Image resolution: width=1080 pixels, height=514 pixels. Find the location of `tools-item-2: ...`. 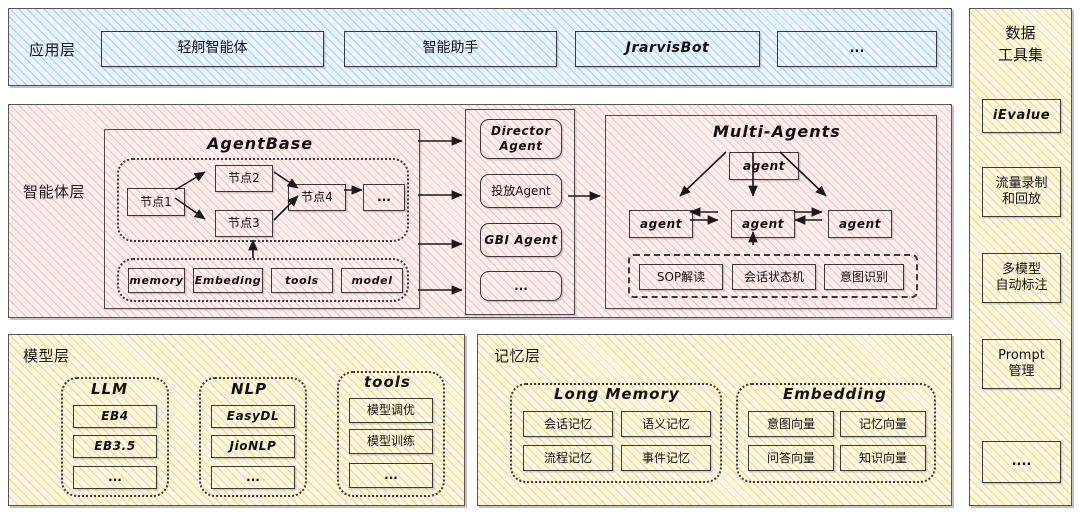

tools-item-2: ... is located at coordinates (391, 475).